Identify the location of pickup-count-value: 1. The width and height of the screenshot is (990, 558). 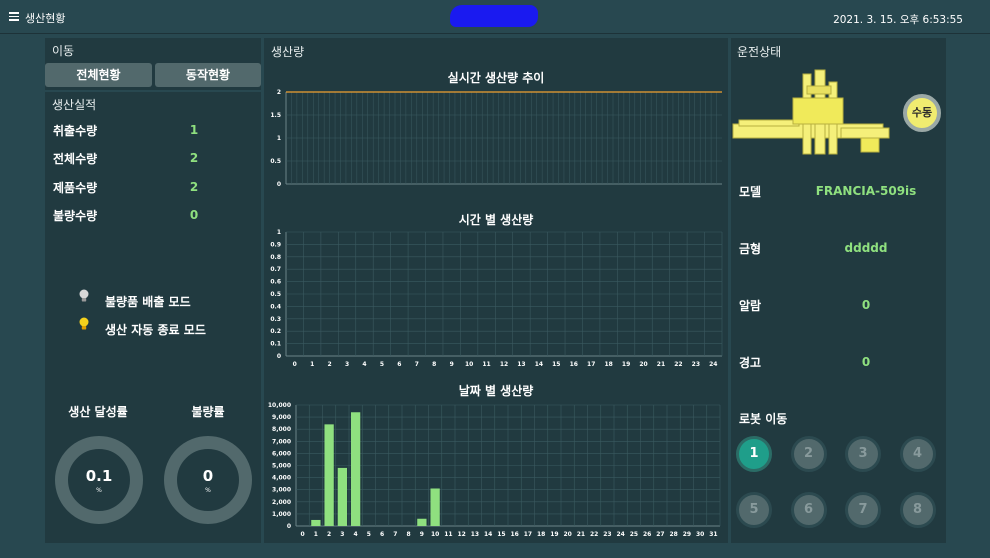
(194, 130).